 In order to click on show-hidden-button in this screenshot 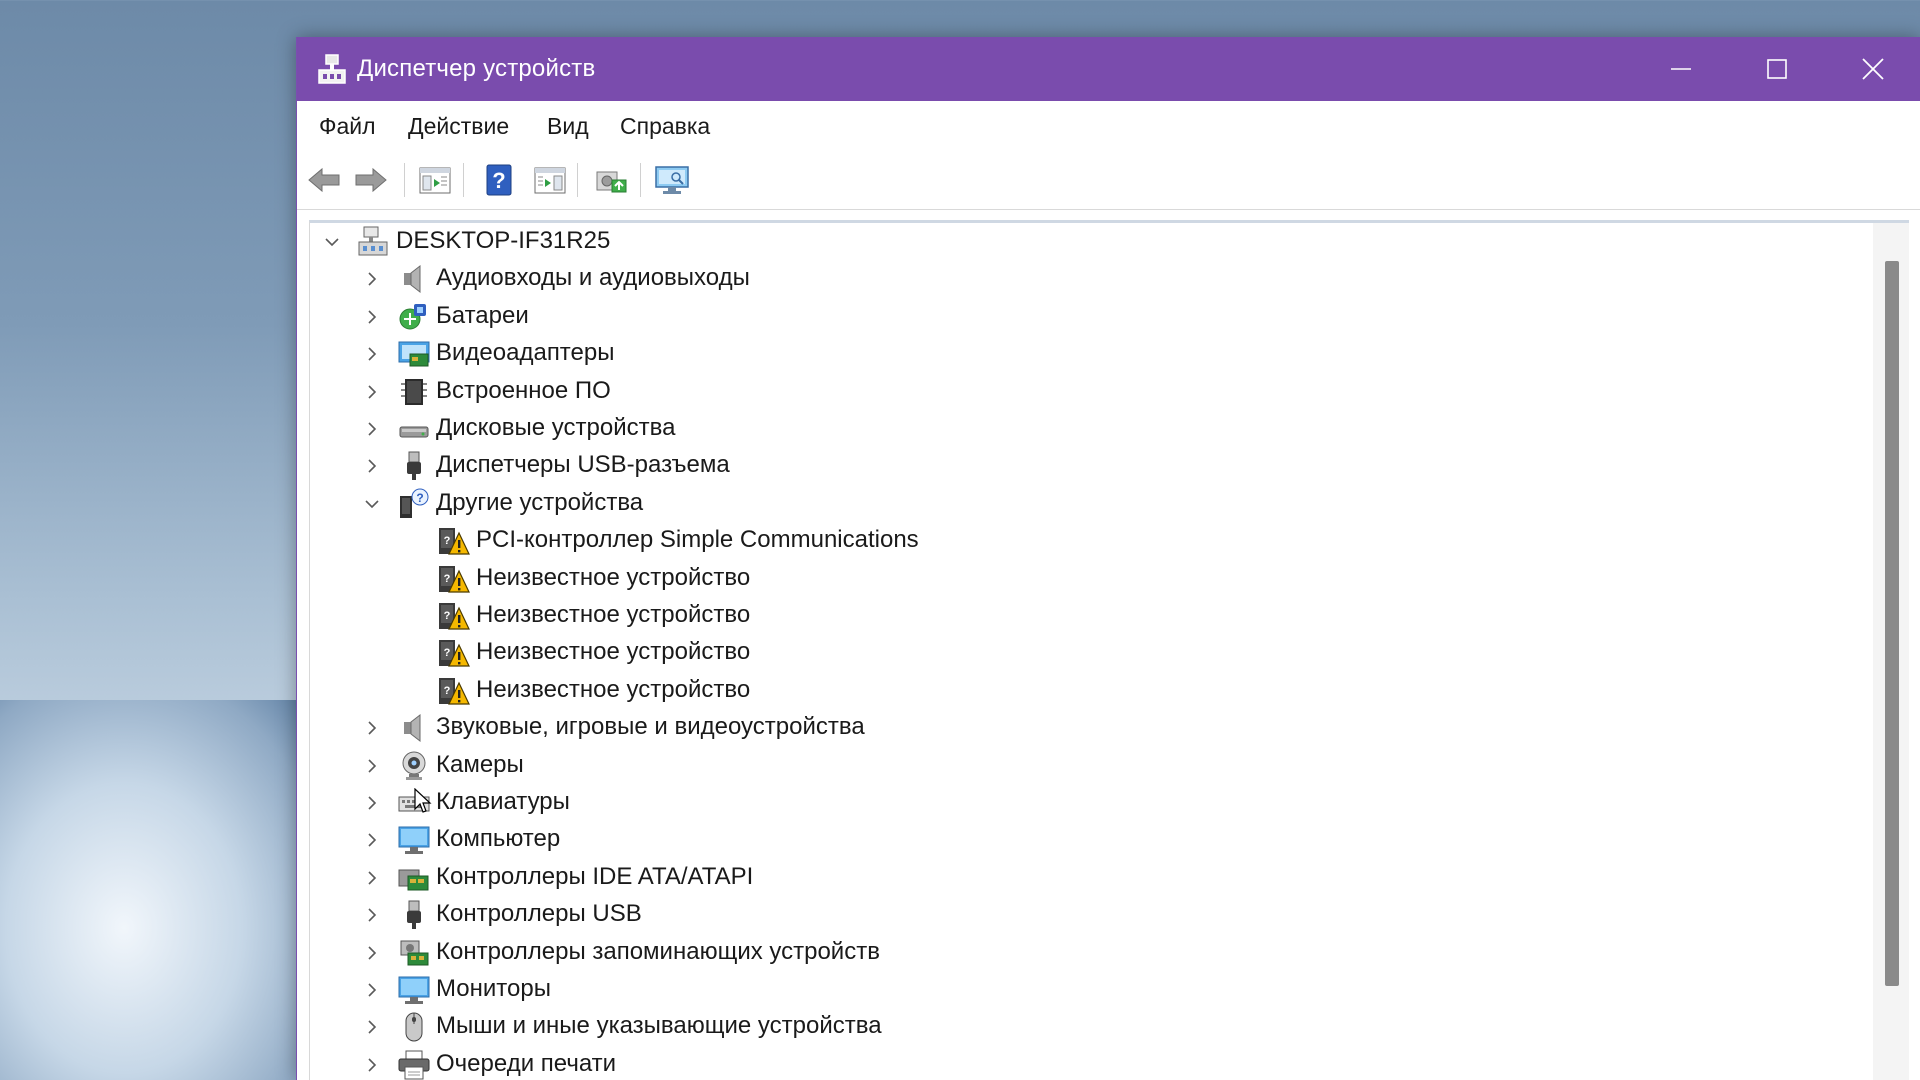, I will do `click(550, 180)`.